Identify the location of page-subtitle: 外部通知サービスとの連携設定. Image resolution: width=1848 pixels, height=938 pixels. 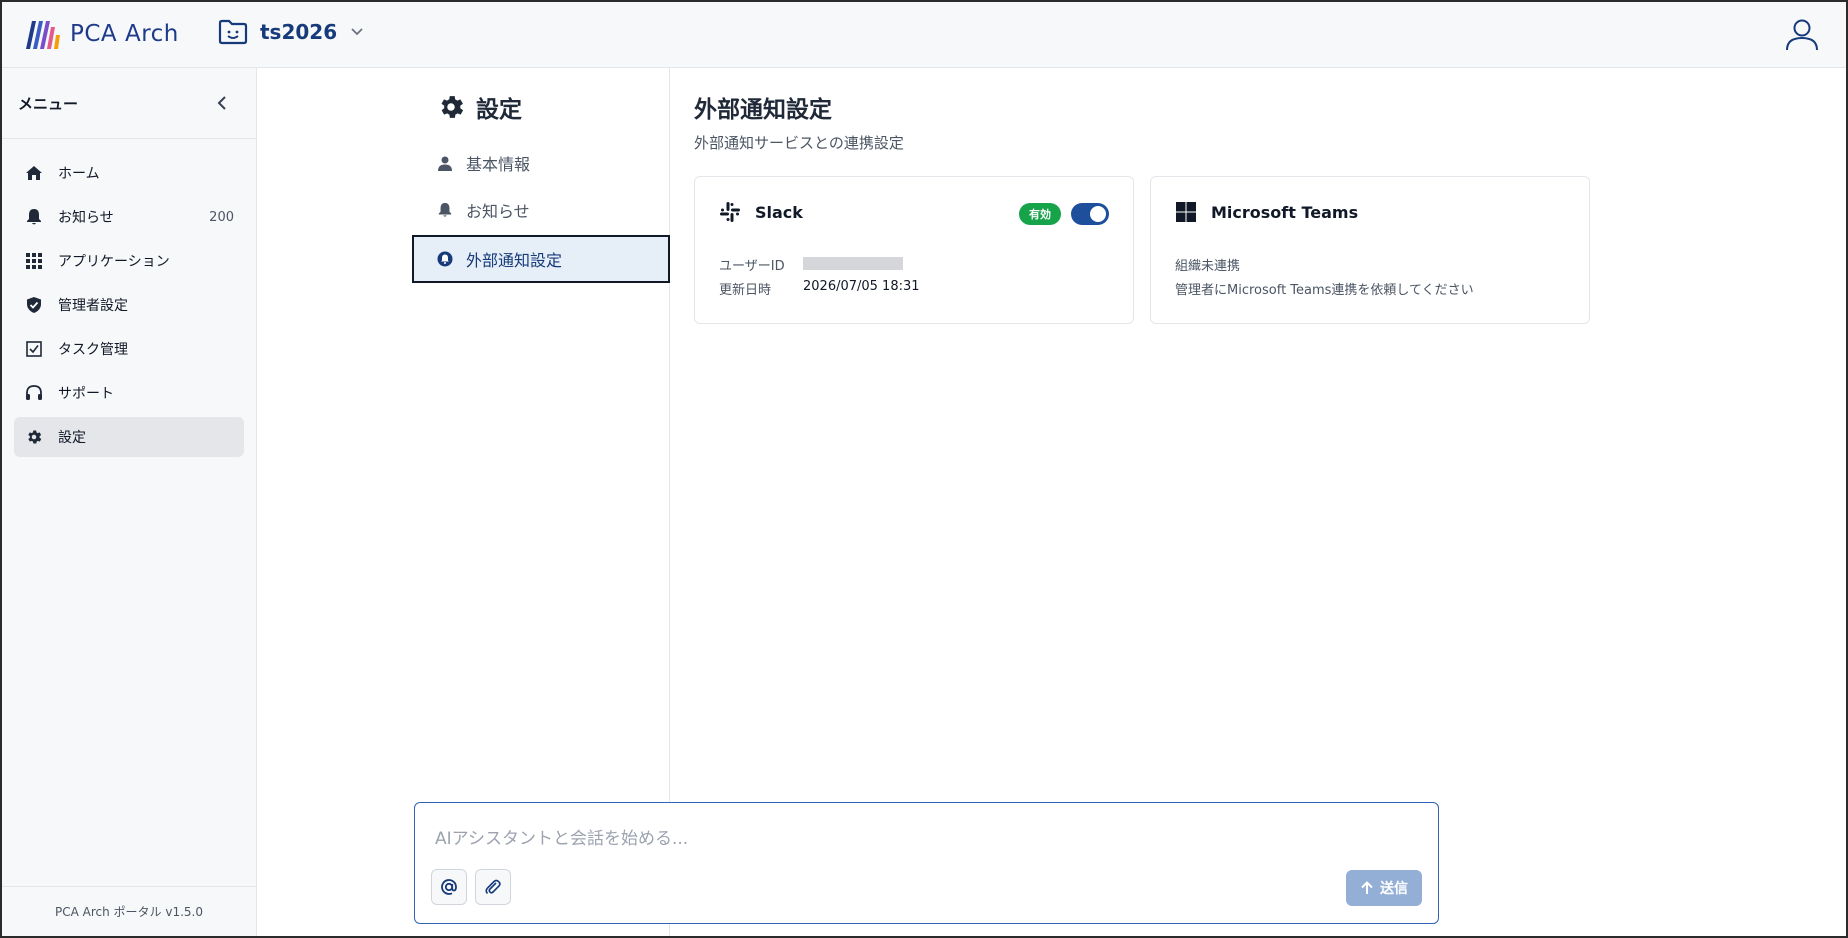
(799, 143).